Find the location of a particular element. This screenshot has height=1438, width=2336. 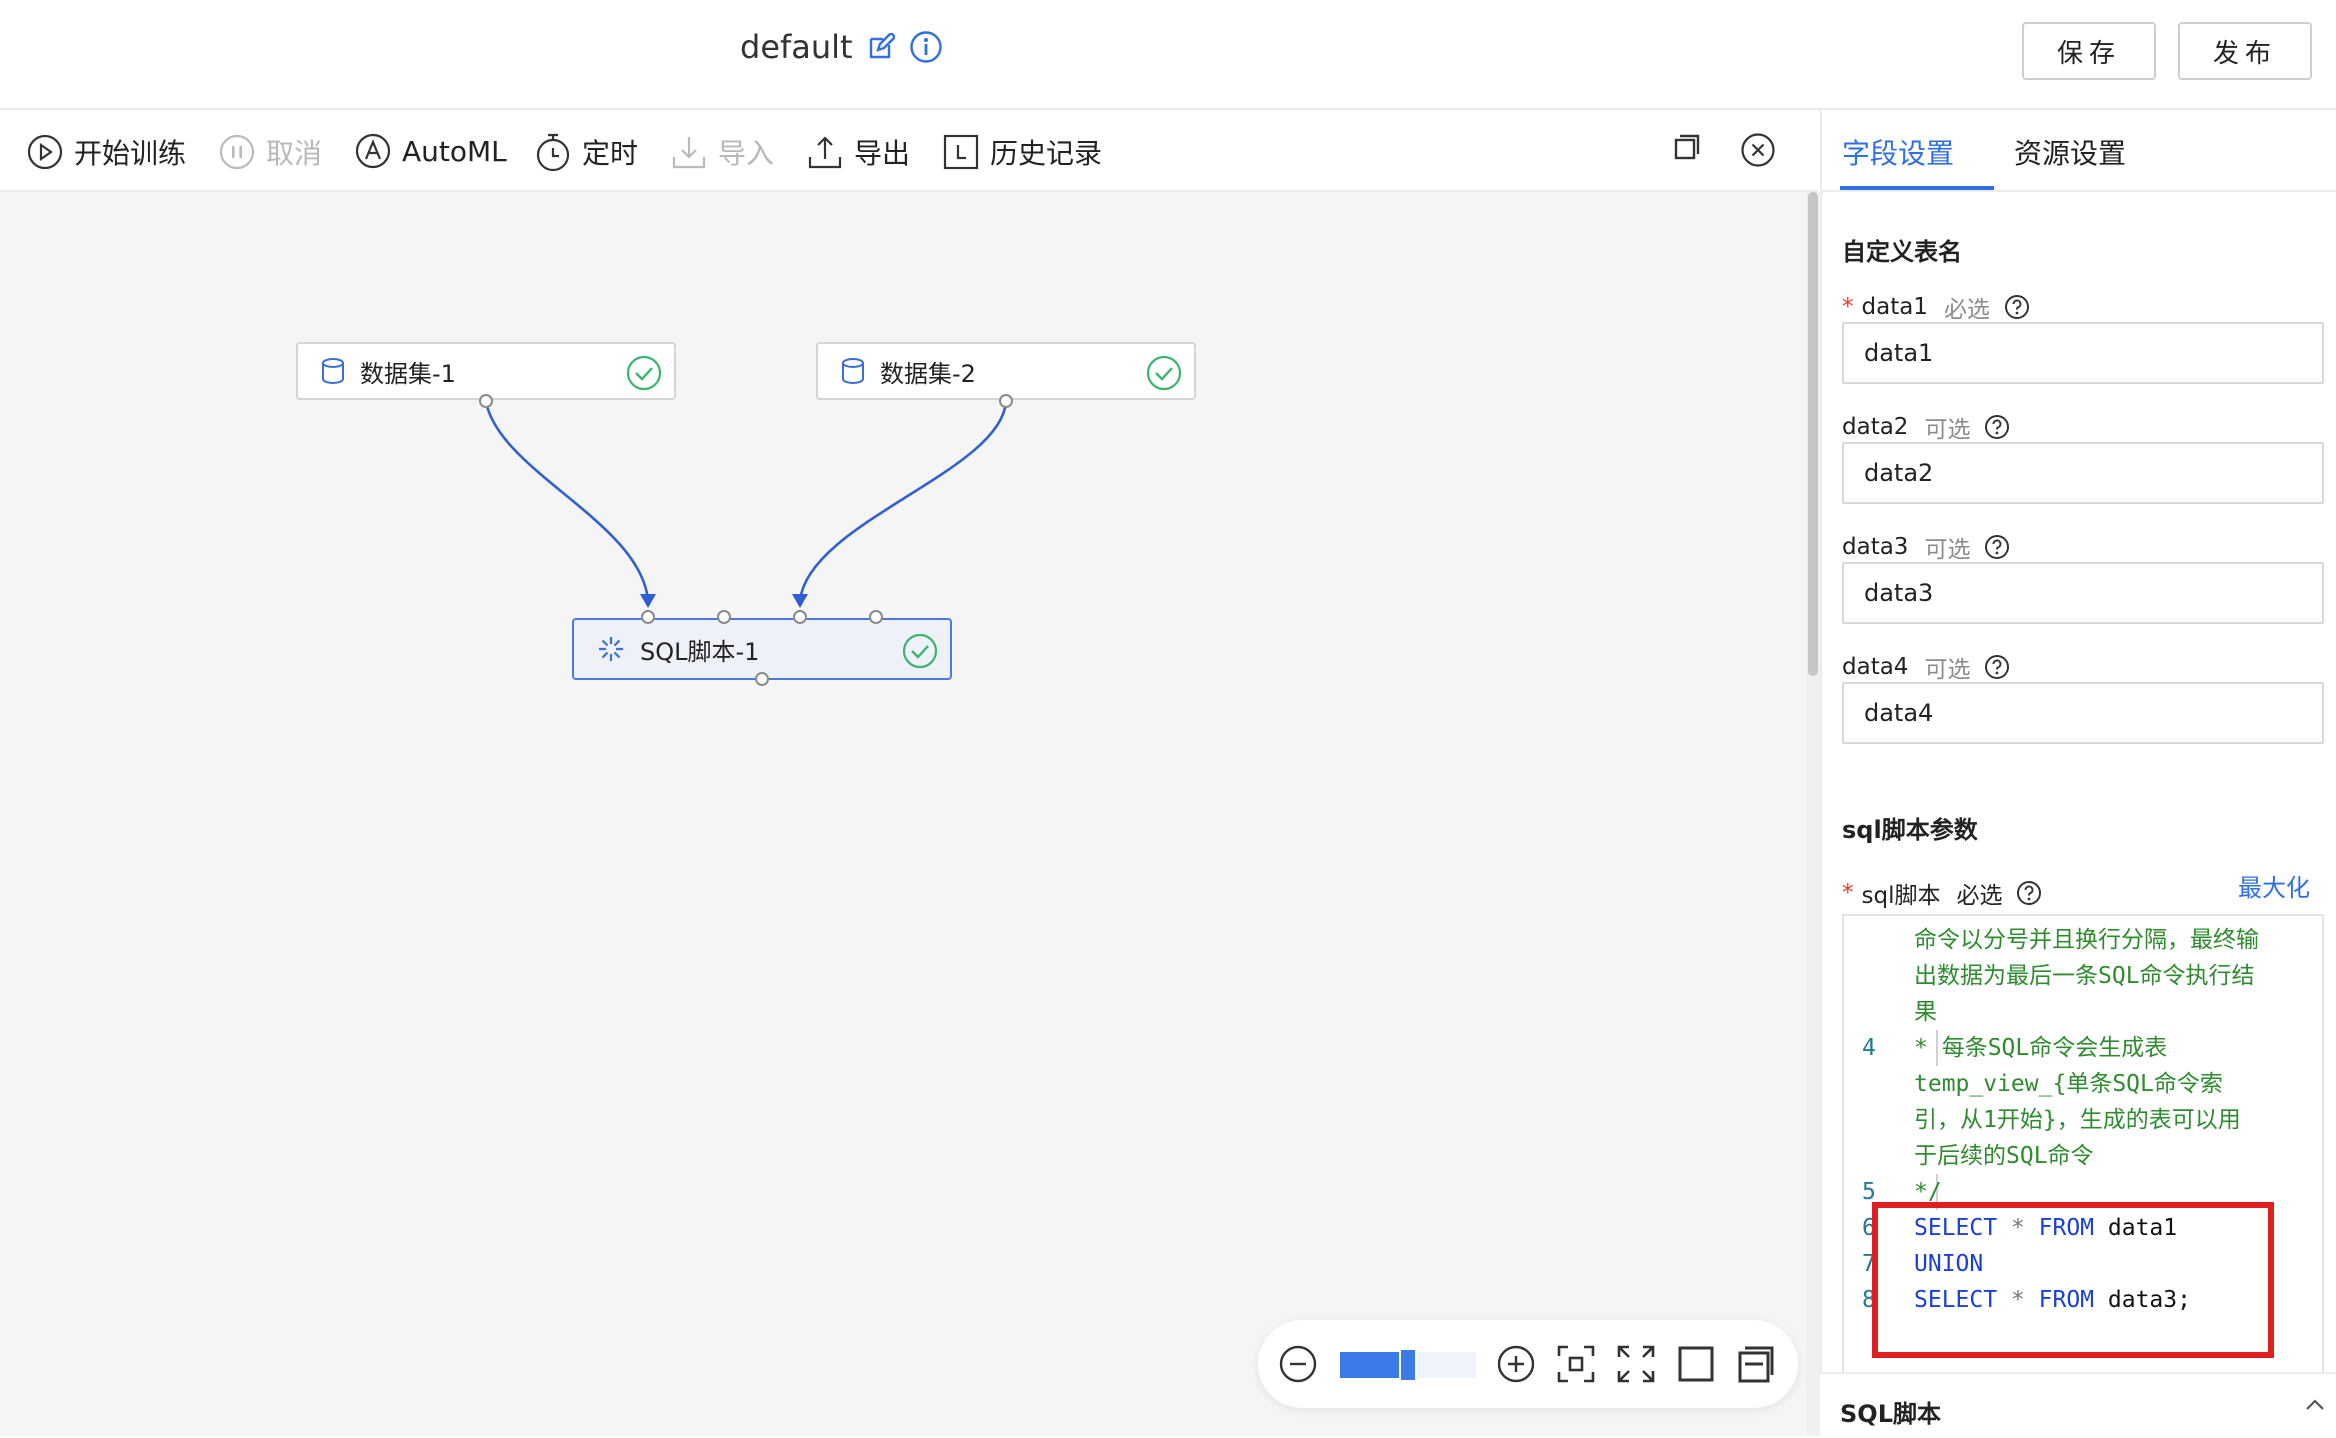

field-label-sql-script: * sql脚本 必选 is located at coordinates (1942, 893).